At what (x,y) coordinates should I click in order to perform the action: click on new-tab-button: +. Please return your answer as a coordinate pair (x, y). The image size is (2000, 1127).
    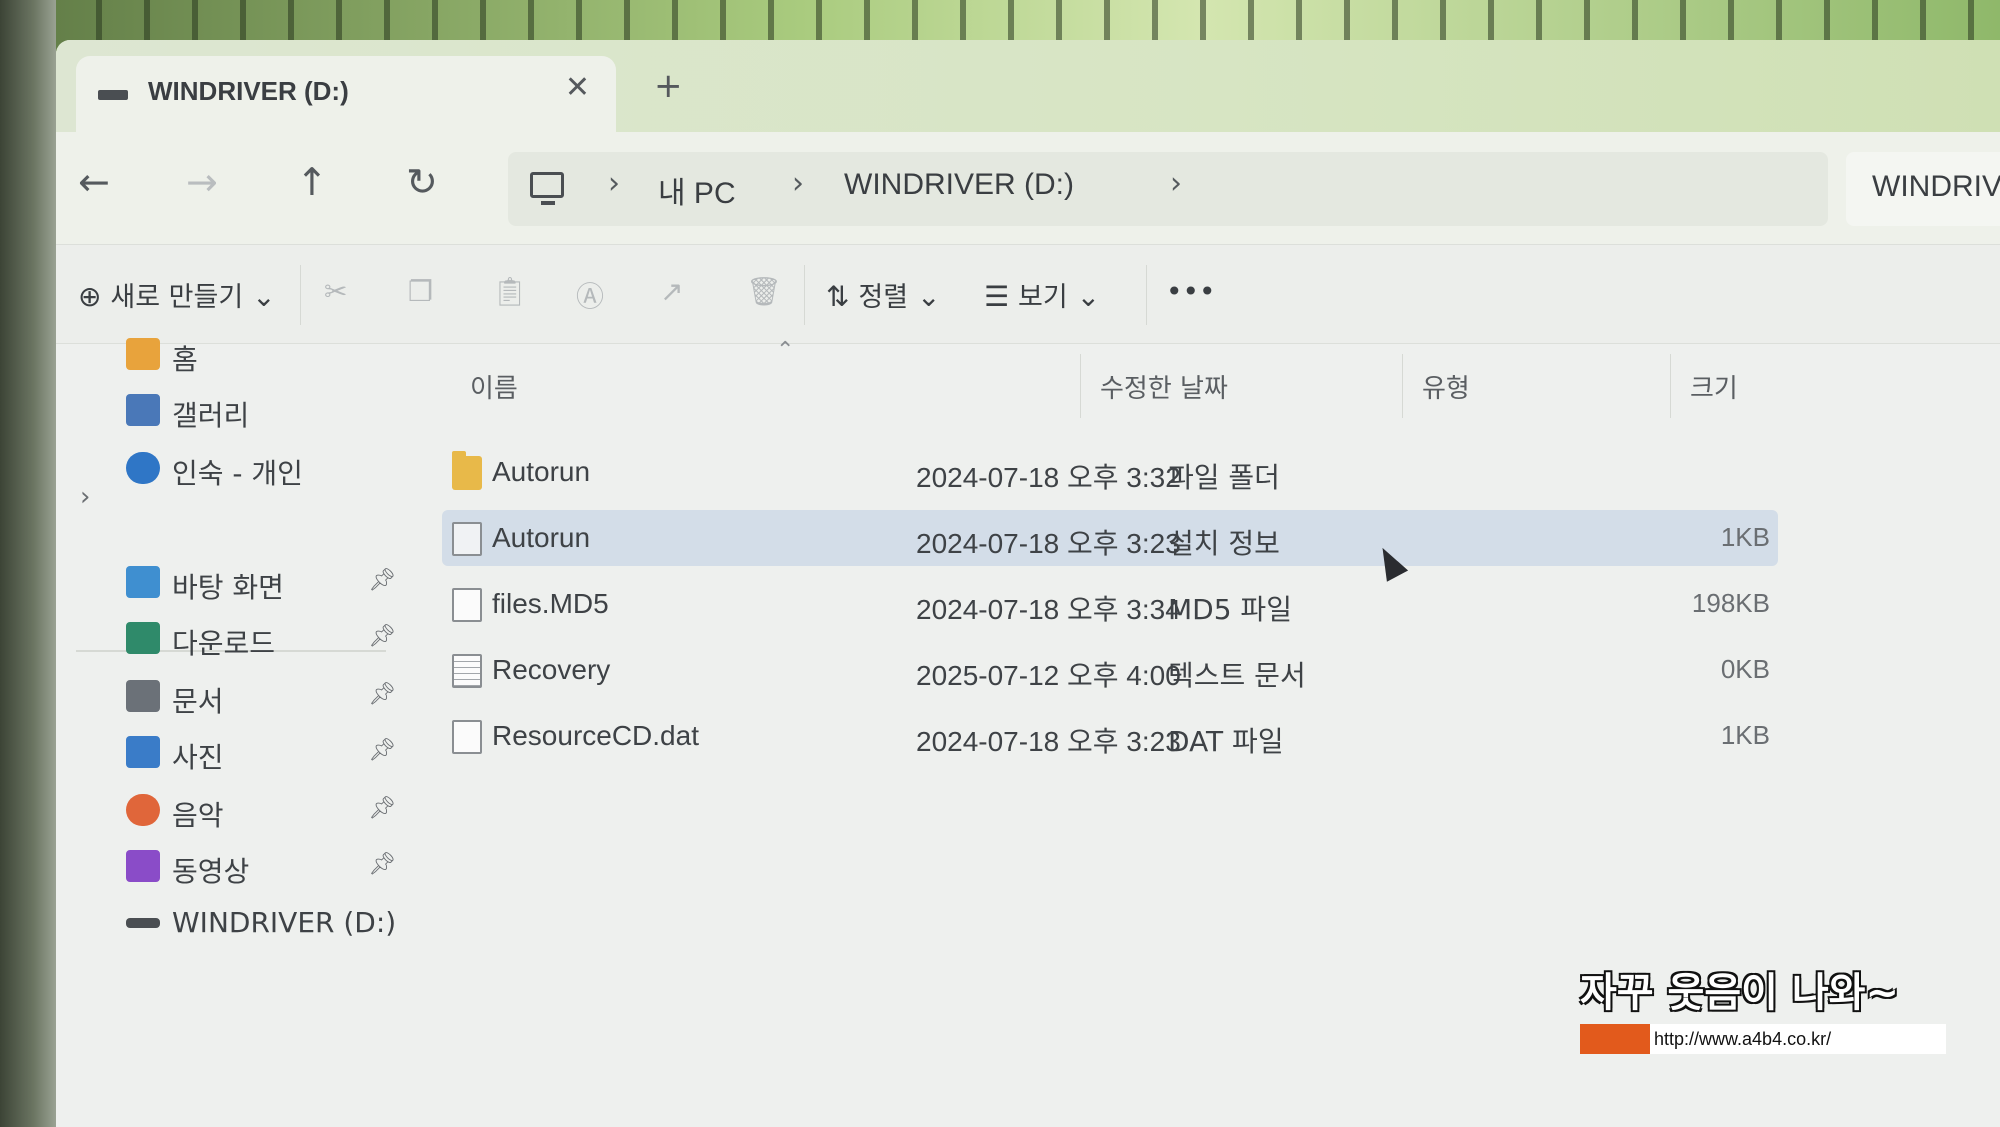
    Looking at the image, I should click on (668, 86).